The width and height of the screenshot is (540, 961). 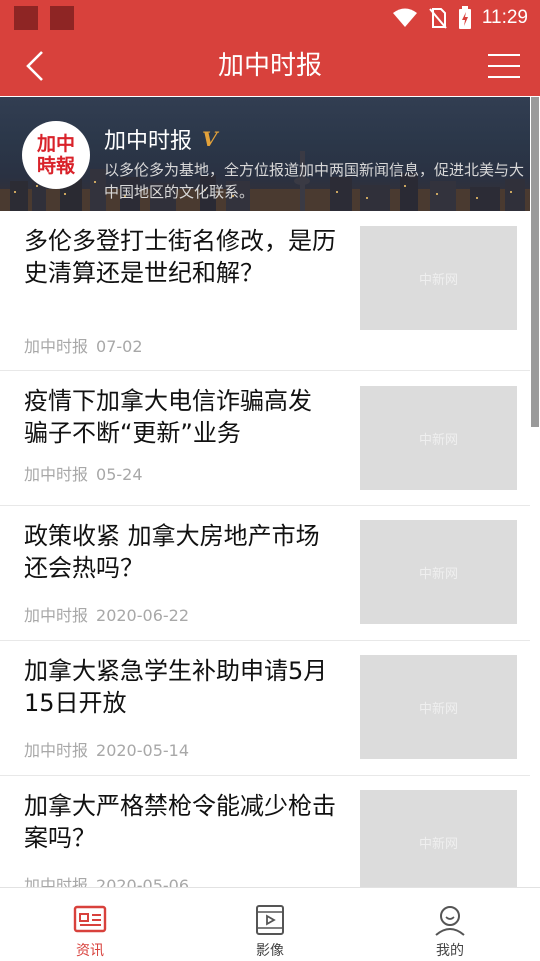 I want to click on news-item: 疫情下加拿大电信诈骗高发 骗子不断“更新”业务 加中时报 05-24 中新网, so click(x=265, y=438).